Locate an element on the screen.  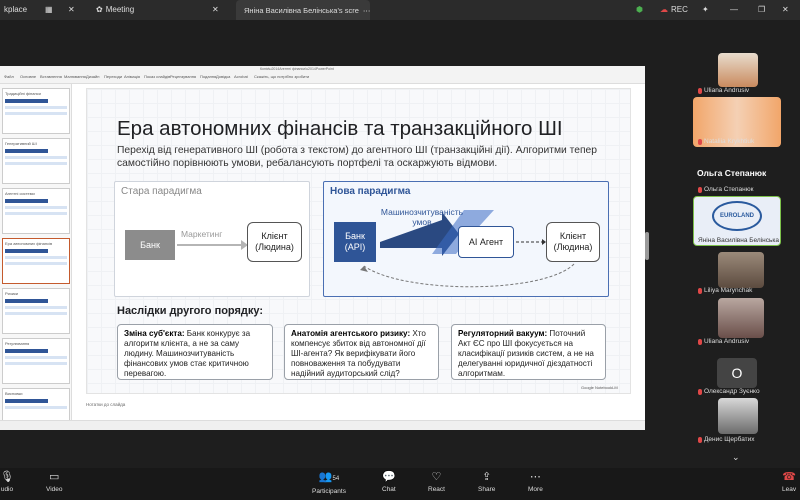
minimize-icon: — is located at coordinates (734, 9).